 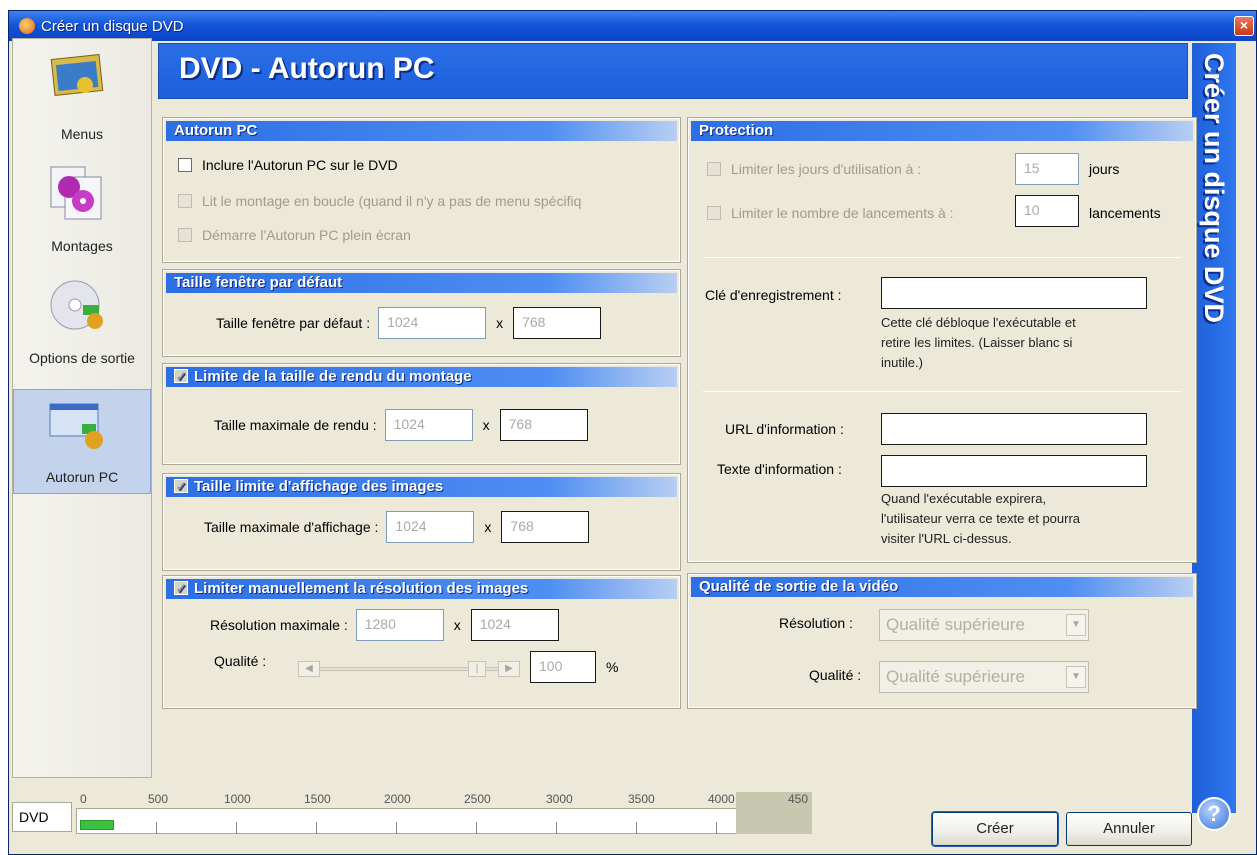 I want to click on ruler-background, so click(x=444, y=821).